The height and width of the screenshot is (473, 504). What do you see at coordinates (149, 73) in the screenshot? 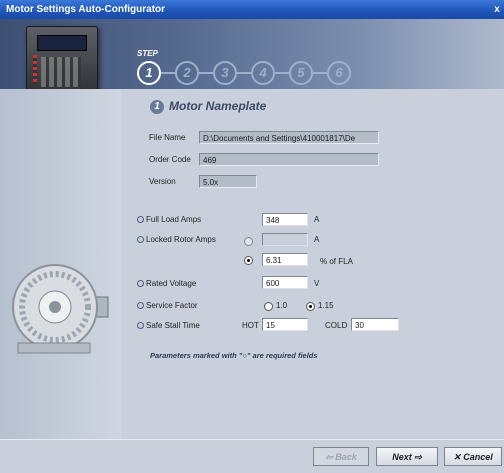
I see `step-1: 1` at bounding box center [149, 73].